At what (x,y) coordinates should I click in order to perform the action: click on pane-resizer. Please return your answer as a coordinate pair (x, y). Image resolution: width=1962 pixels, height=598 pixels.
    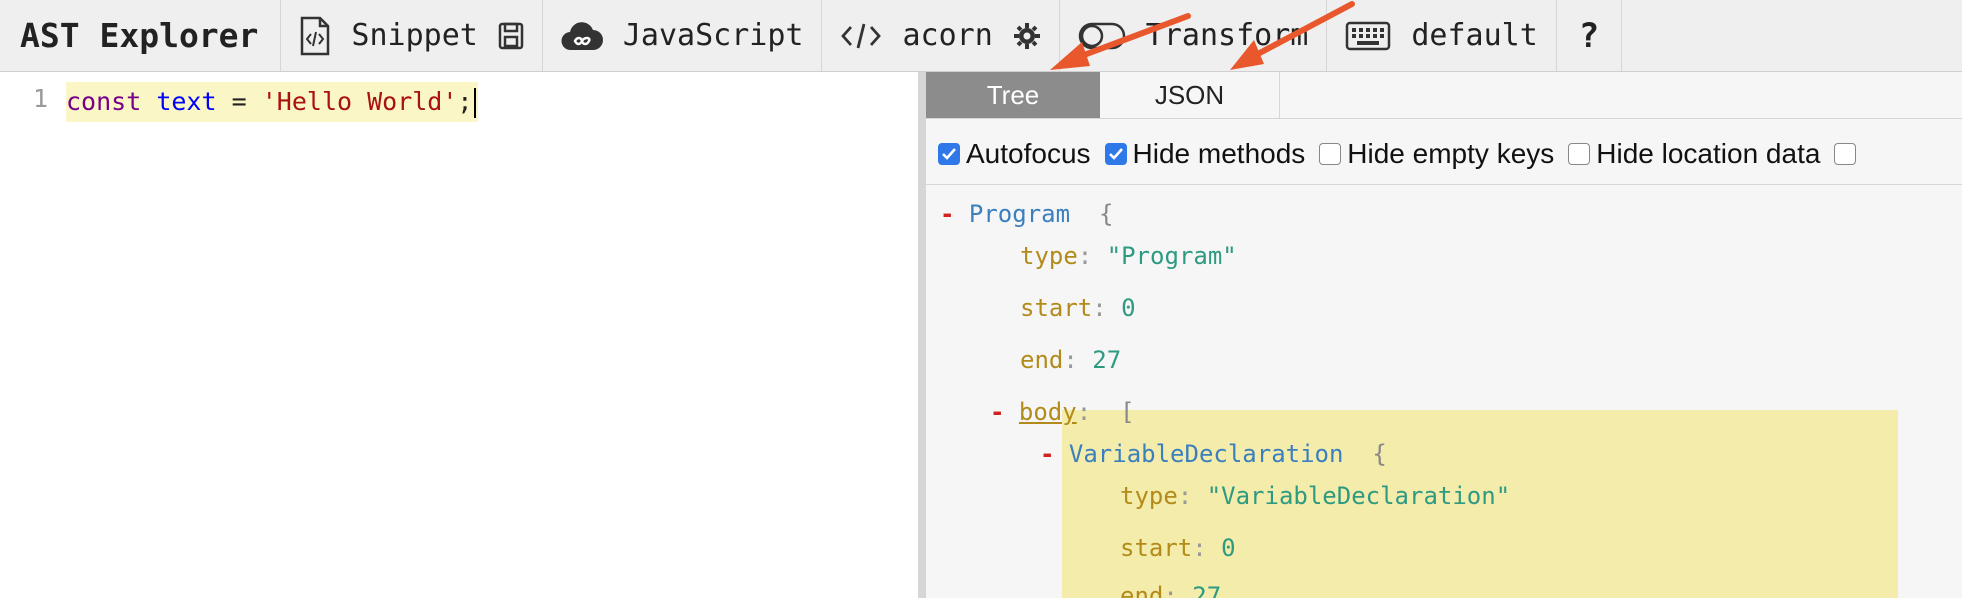
    Looking at the image, I should click on (922, 335).